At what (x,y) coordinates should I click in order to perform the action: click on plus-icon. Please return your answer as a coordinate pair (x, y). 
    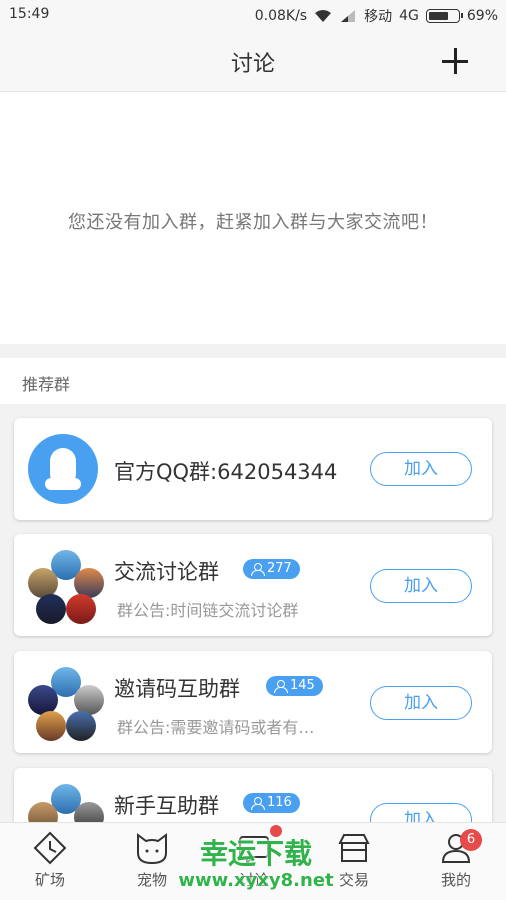
    Looking at the image, I should click on (455, 61).